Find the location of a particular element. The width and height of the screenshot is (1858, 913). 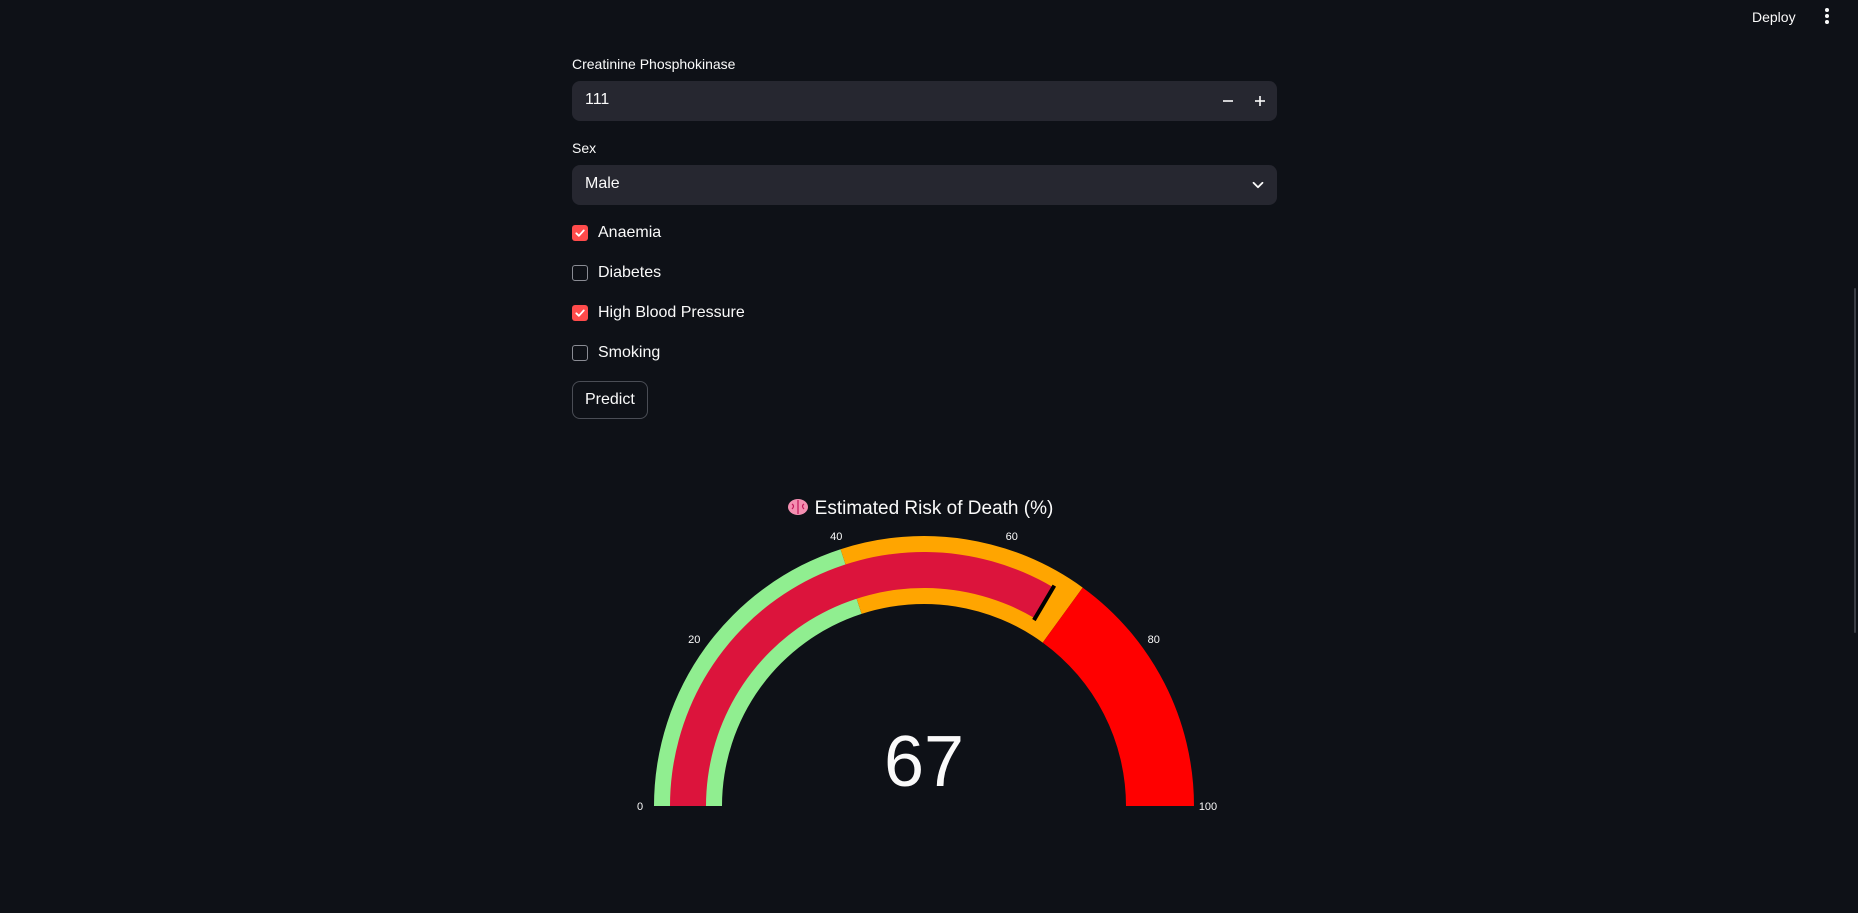

gauge-value-number: 67 is located at coordinates (924, 762).